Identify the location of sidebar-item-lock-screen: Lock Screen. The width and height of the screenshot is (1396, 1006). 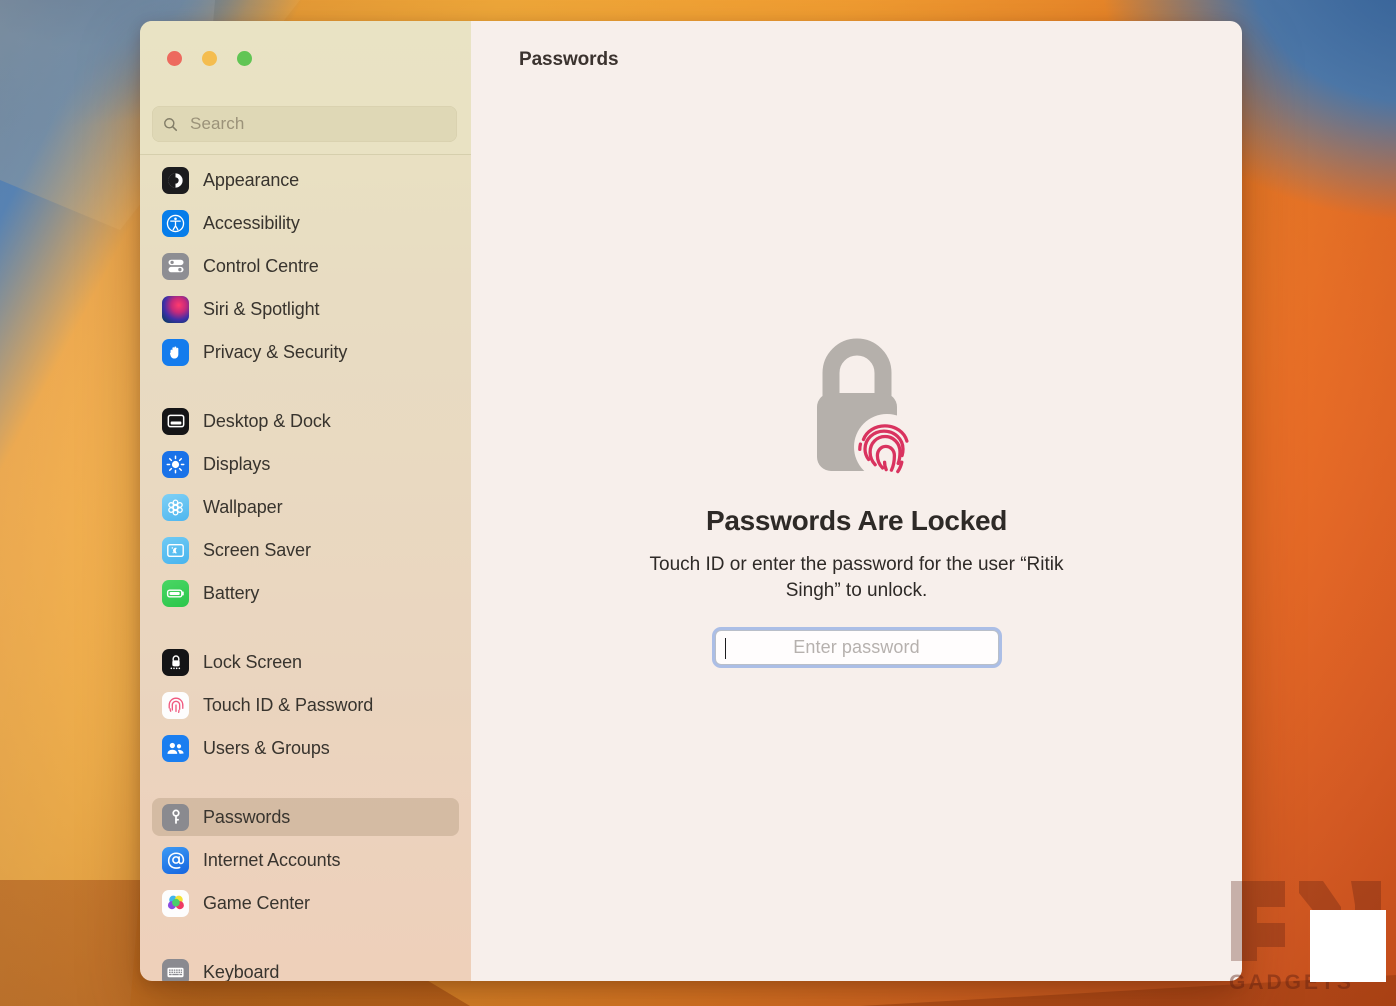
(305, 662).